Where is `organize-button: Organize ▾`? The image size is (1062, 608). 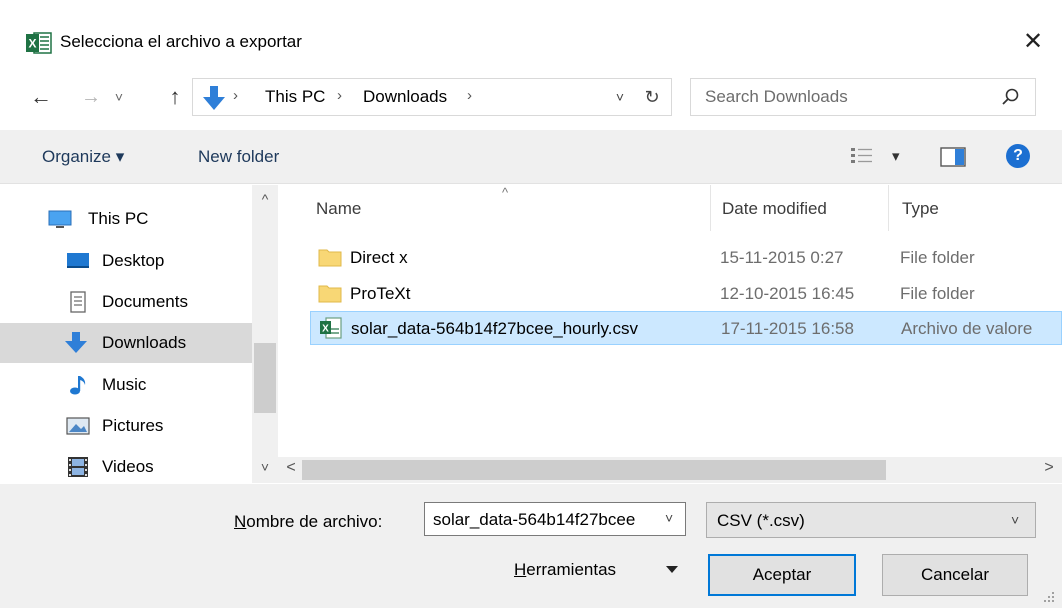
organize-button: Organize ▾ is located at coordinates (83, 157).